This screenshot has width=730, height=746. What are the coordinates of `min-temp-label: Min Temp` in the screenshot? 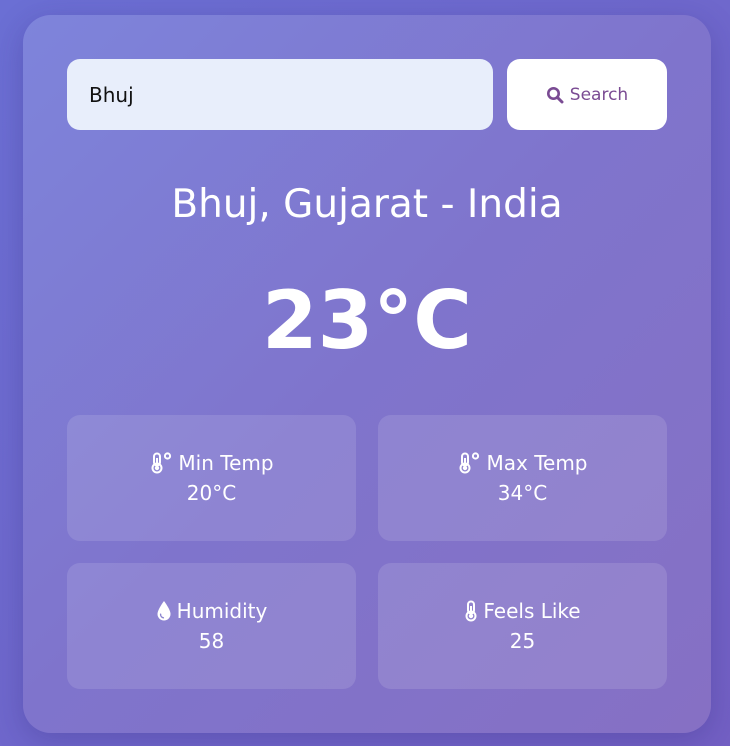 It's located at (226, 463).